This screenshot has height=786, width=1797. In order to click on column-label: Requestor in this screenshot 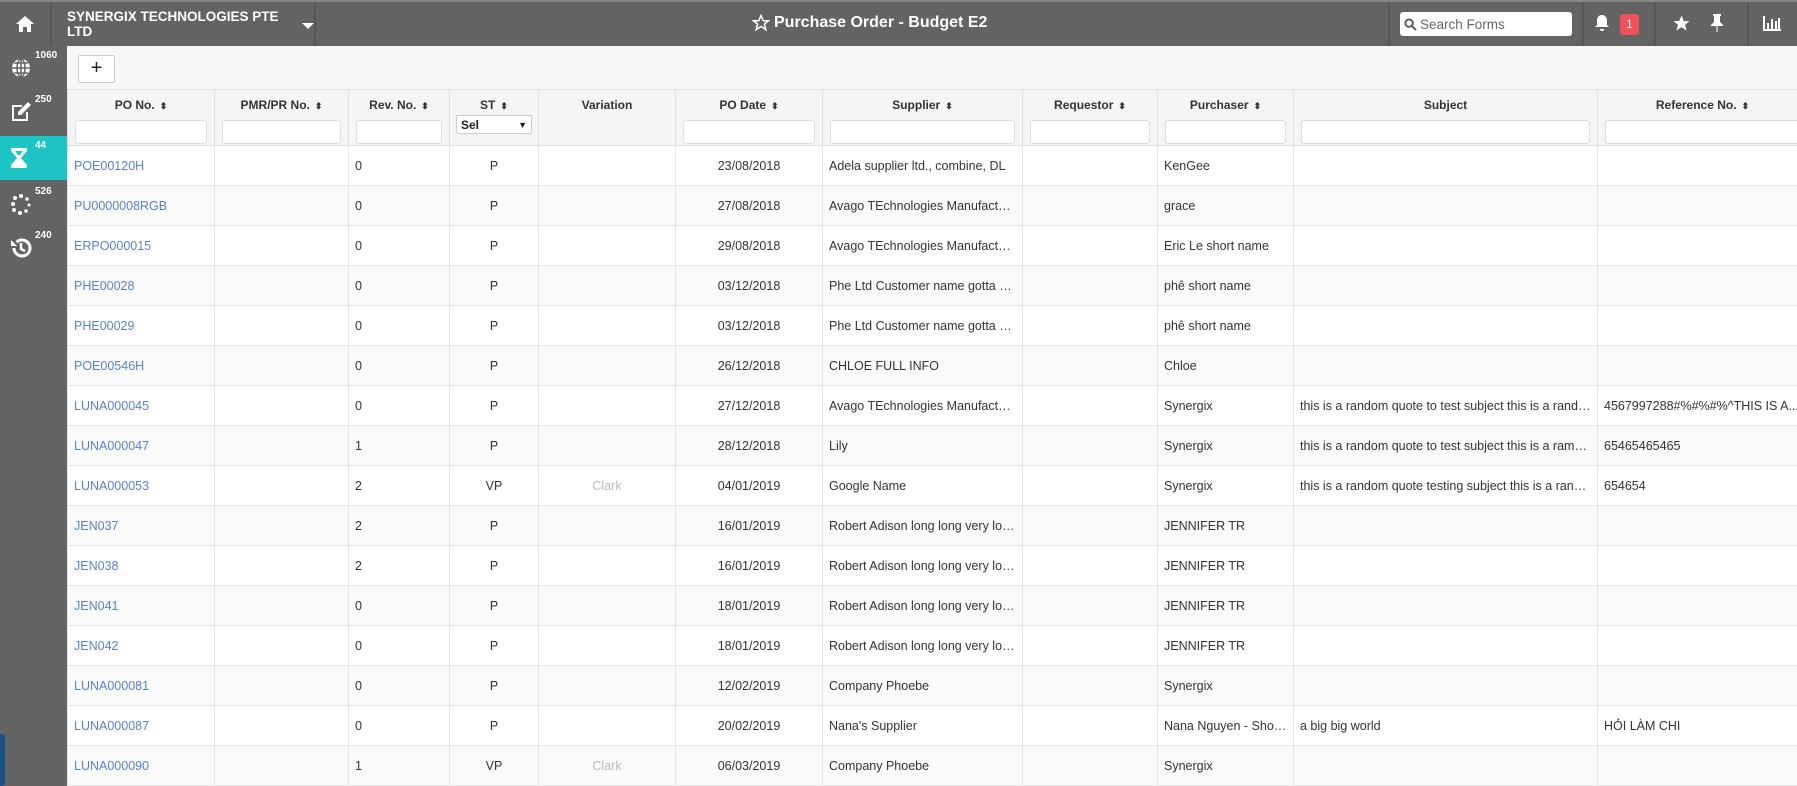, I will do `click(1084, 105)`.